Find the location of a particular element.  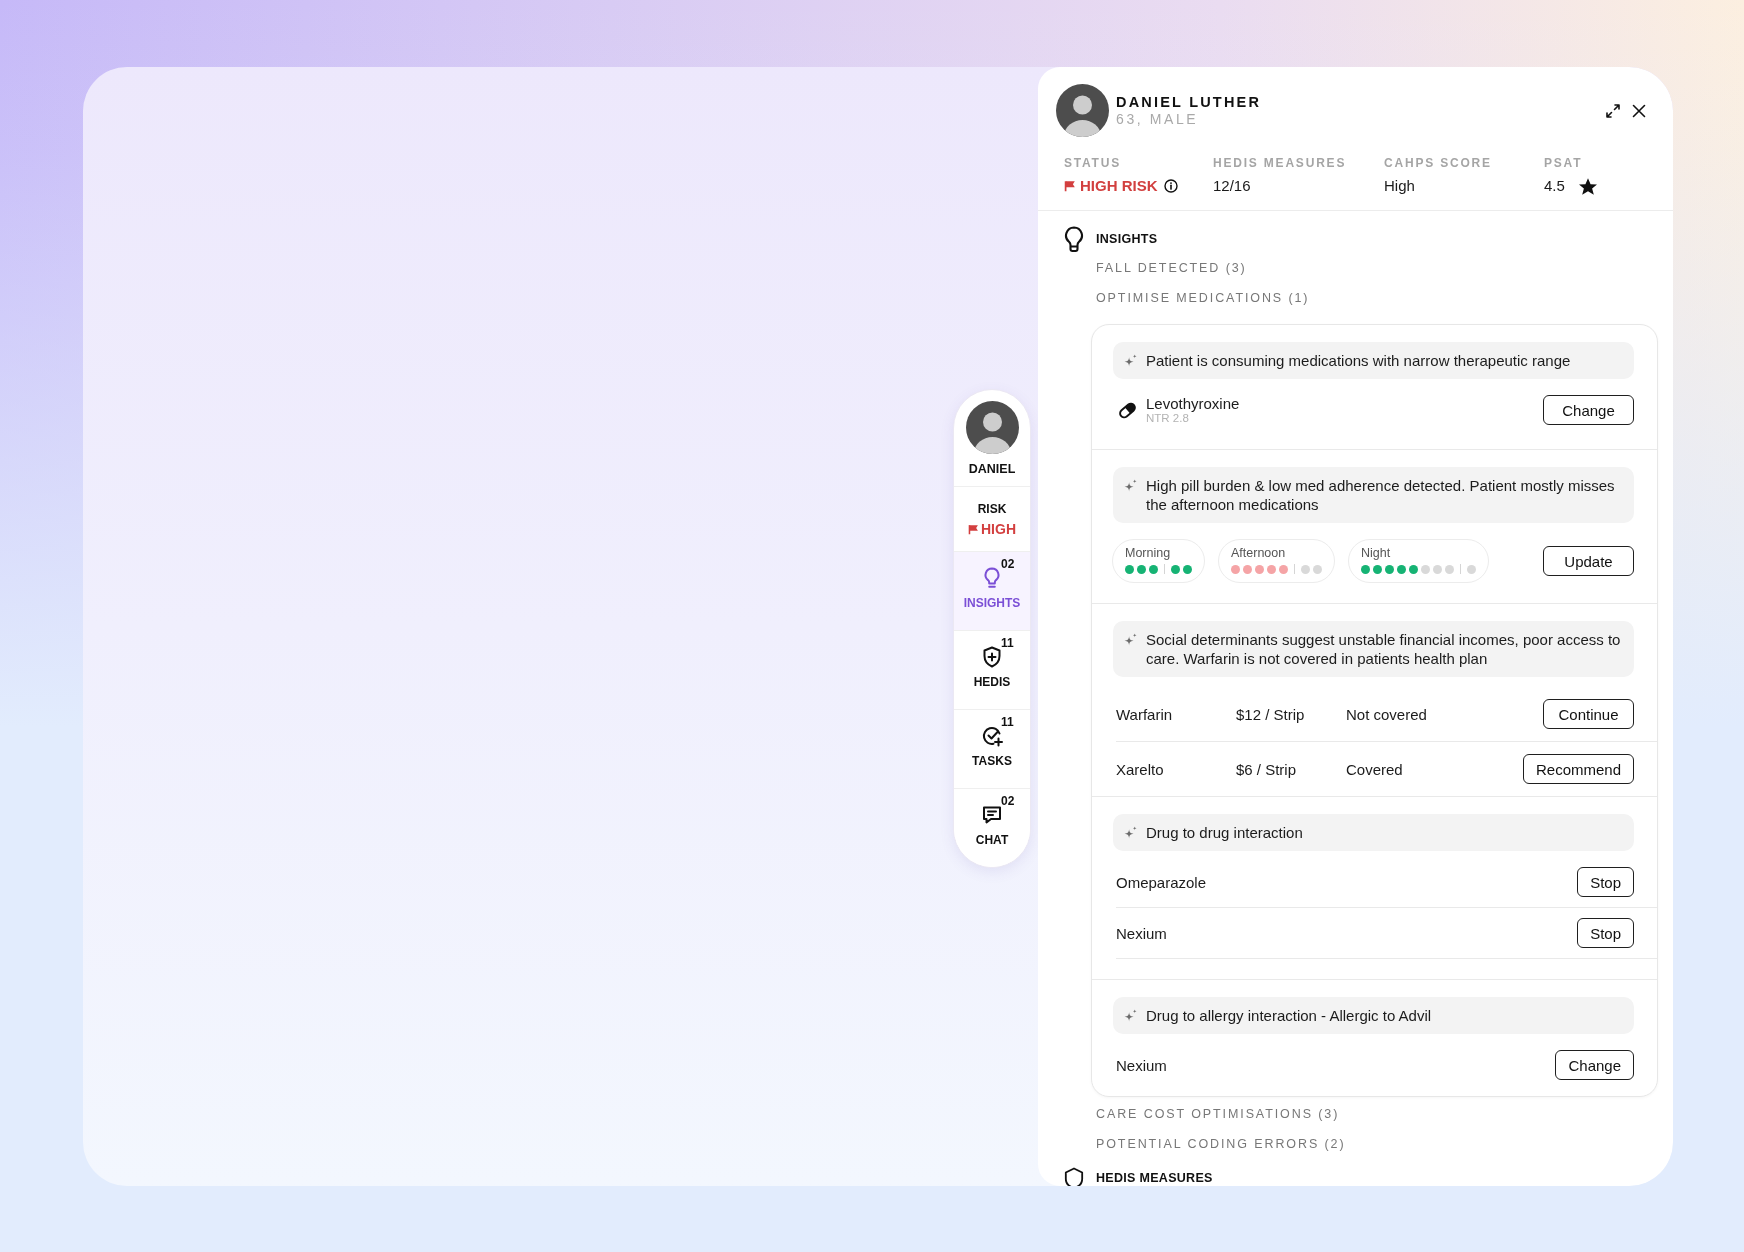

category-link: POTENTIAL CODING ERRORS (2) is located at coordinates (1221, 1144).